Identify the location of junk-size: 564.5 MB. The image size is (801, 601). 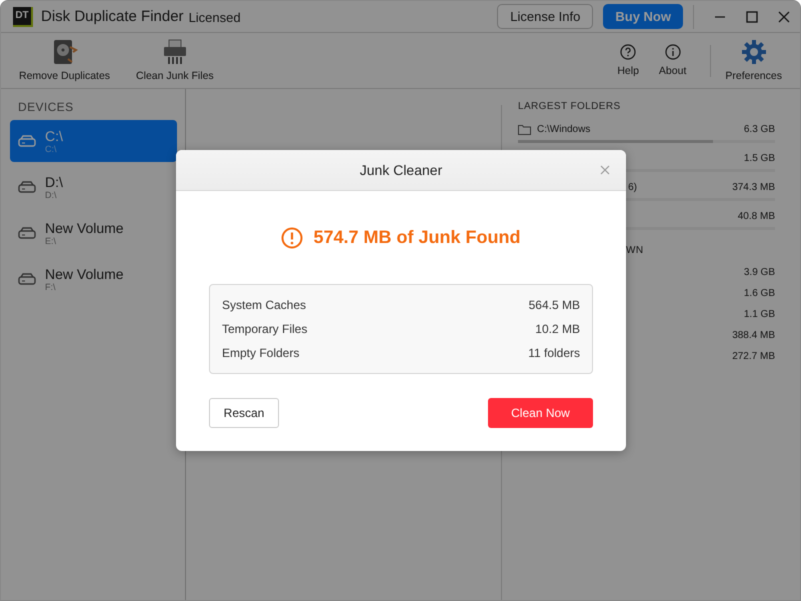
(554, 305).